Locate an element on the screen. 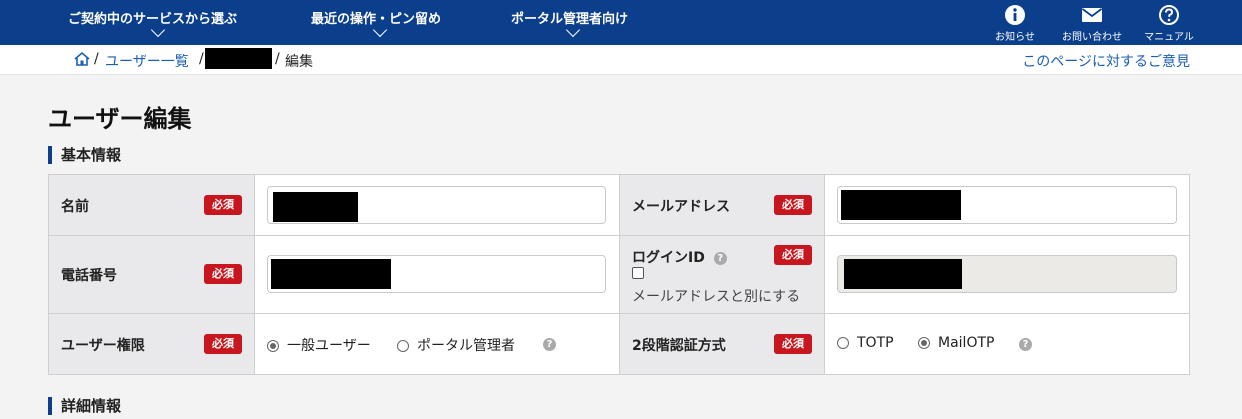  login-id-label: ログインID ? is located at coordinates (679, 257).